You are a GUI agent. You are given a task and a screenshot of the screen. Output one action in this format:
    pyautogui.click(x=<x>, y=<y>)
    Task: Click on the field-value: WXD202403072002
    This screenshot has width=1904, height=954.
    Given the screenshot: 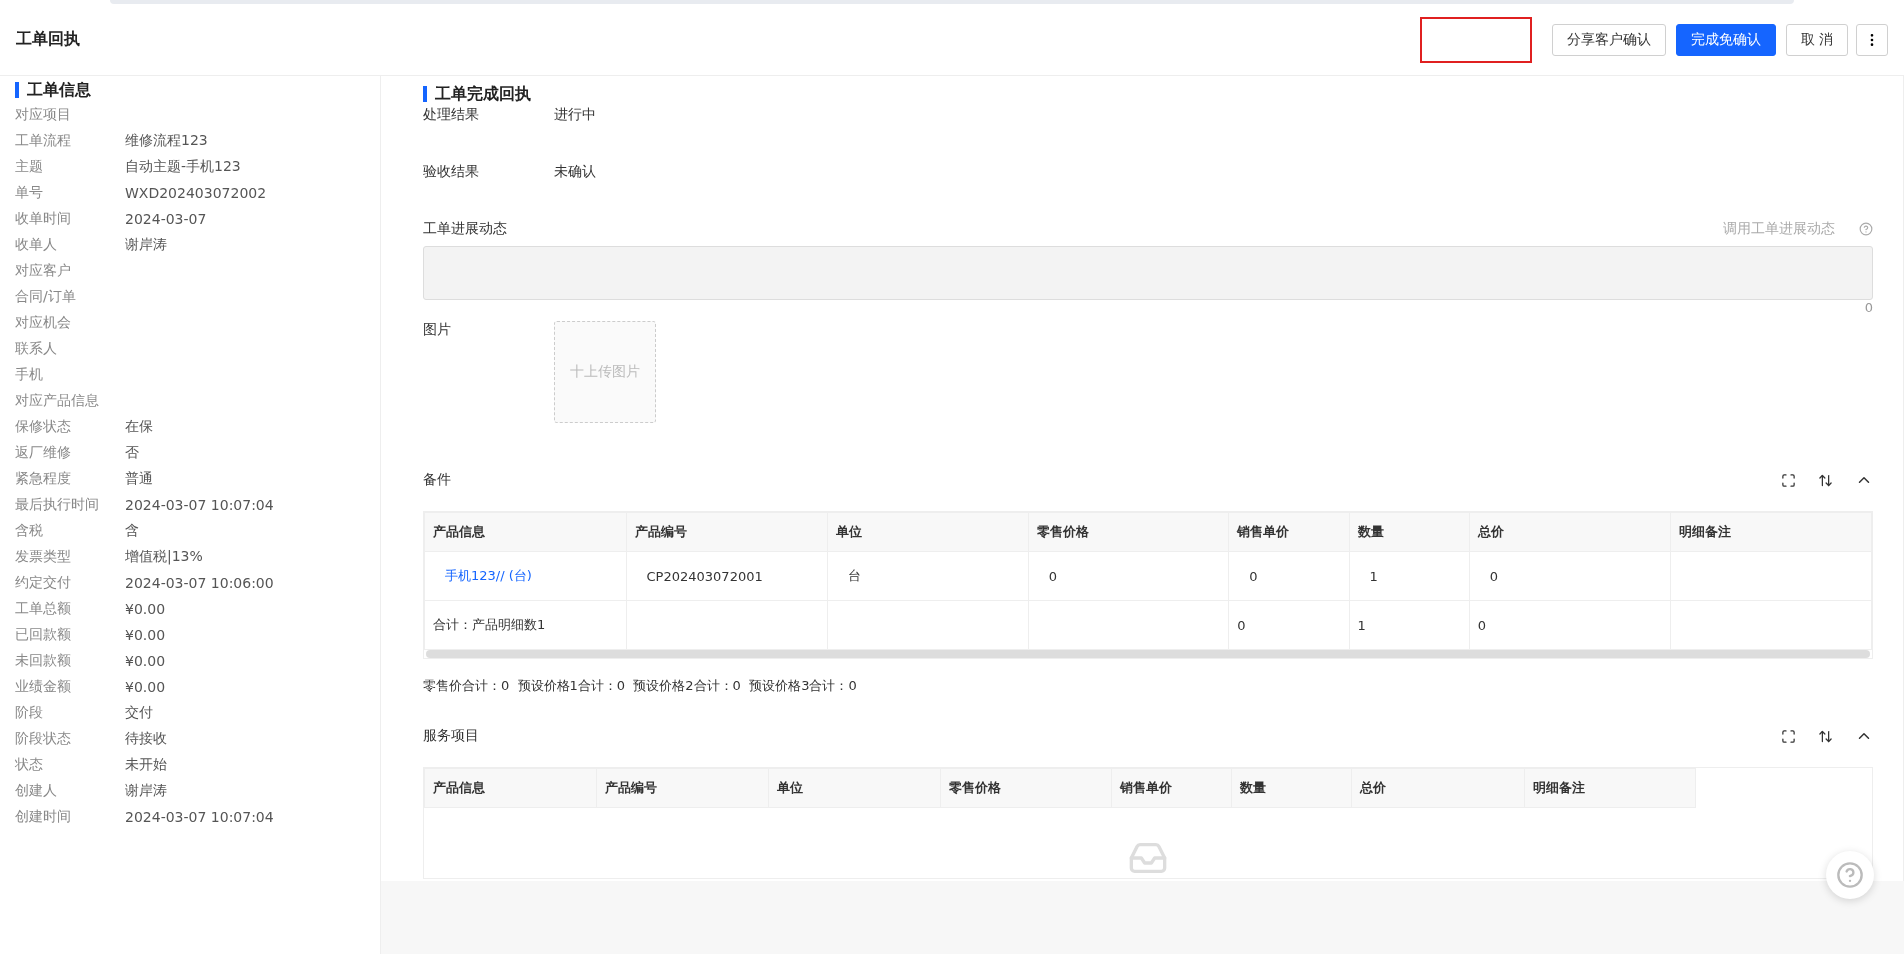 What is the action you would take?
    pyautogui.click(x=196, y=193)
    